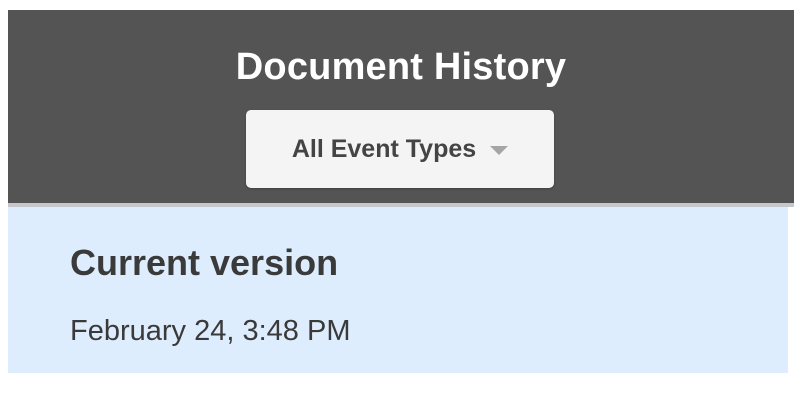 This screenshot has width=794, height=402. What do you see at coordinates (210, 331) in the screenshot?
I see `version-timestamp: February 24, 3:48 PM` at bounding box center [210, 331].